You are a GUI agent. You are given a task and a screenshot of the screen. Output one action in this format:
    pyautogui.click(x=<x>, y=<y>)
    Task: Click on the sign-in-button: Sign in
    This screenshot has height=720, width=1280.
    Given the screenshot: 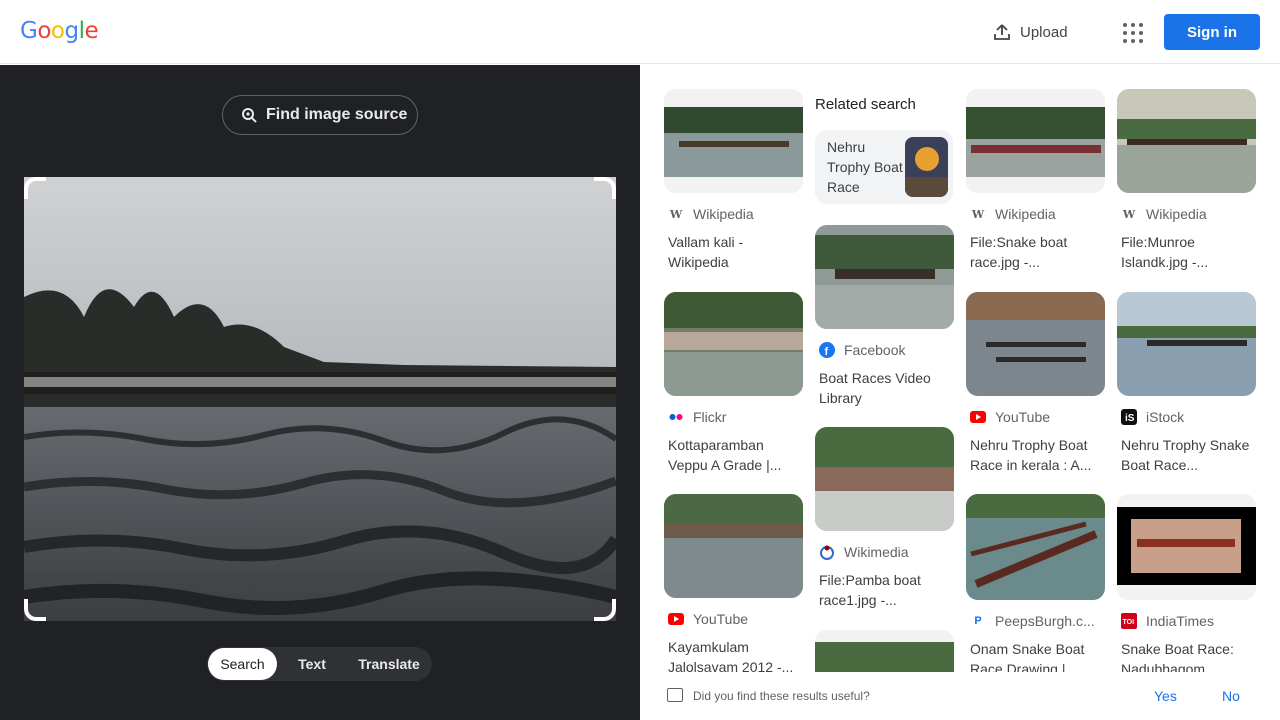 What is the action you would take?
    pyautogui.click(x=1212, y=32)
    